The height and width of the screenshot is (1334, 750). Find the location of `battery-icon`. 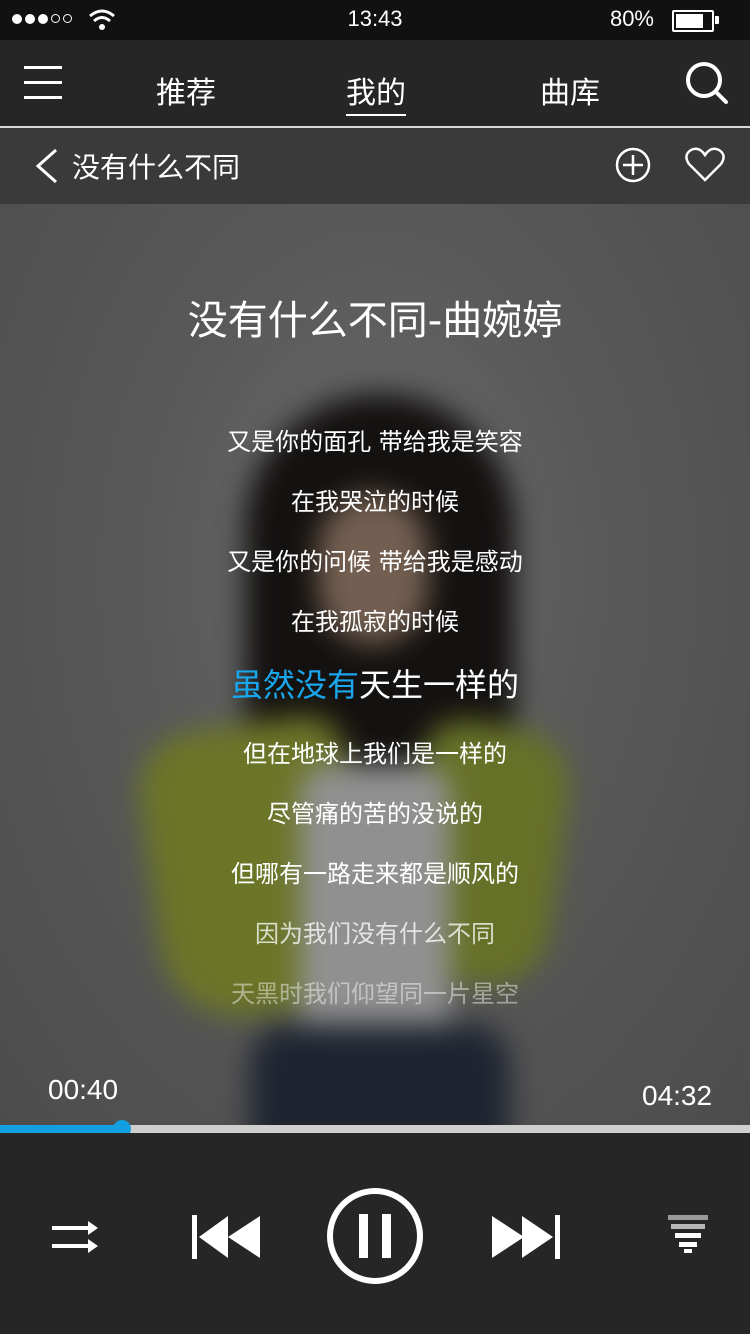

battery-icon is located at coordinates (695, 21).